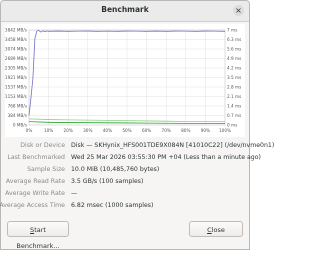  Describe the element at coordinates (238, 10) in the screenshot. I see `close-window-icon: ×` at that location.